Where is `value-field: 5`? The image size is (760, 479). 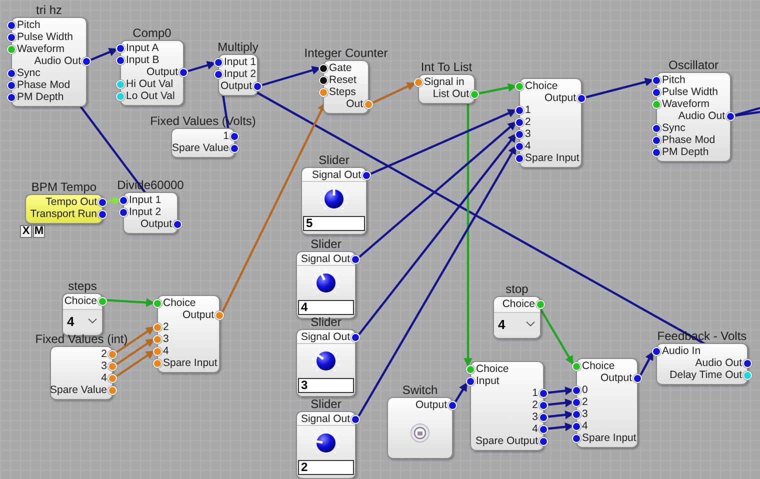 value-field: 5 is located at coordinates (334, 223).